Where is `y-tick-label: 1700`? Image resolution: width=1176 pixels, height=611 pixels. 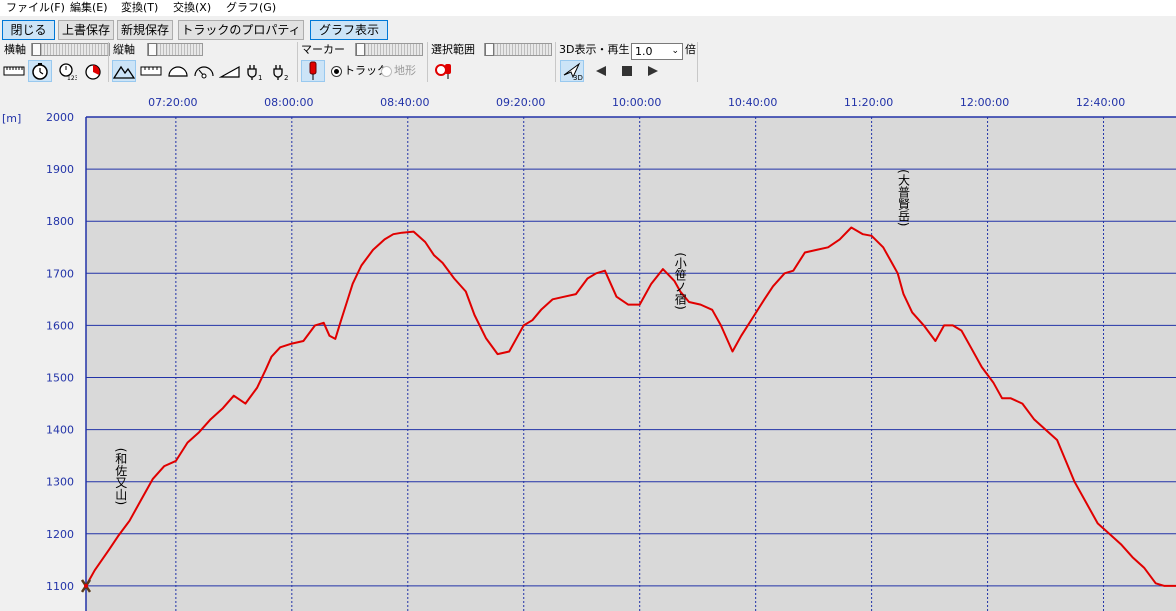
y-tick-label: 1700 is located at coordinates (60, 273).